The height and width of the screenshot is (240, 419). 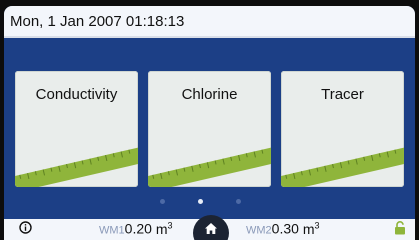 What do you see at coordinates (76, 129) in the screenshot?
I see `tile-conductivity: Conductivity` at bounding box center [76, 129].